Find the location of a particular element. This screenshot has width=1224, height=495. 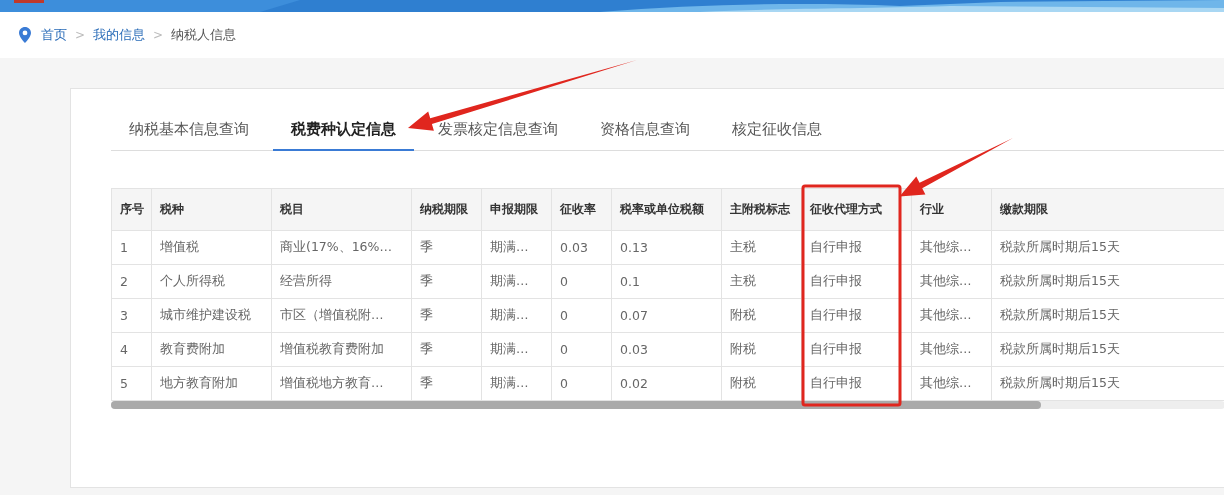

column-header: 申报期限 is located at coordinates (516, 209).